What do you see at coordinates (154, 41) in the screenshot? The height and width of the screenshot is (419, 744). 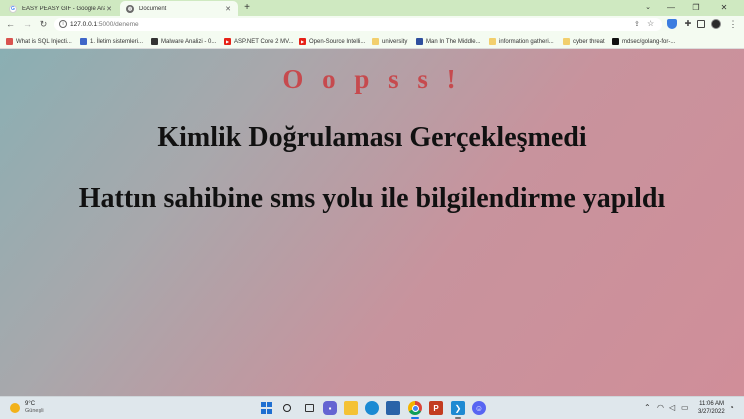 I see `dark-site-icon` at bounding box center [154, 41].